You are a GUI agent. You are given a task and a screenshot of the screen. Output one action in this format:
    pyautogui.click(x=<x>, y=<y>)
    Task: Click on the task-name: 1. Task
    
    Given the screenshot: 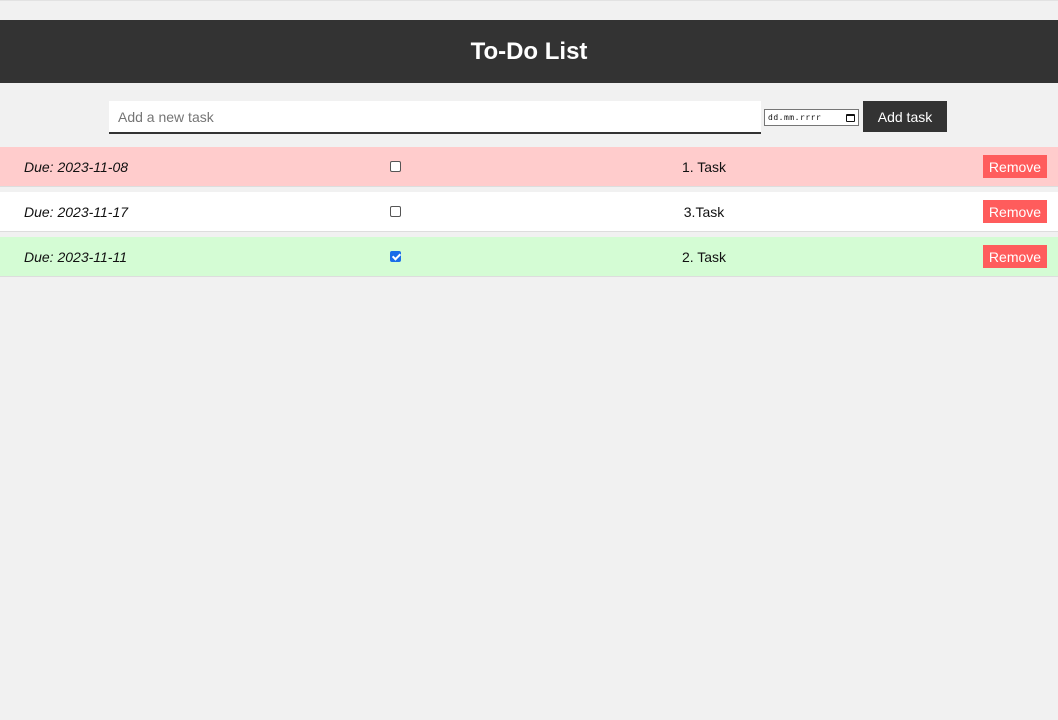 What is the action you would take?
    pyautogui.click(x=704, y=167)
    